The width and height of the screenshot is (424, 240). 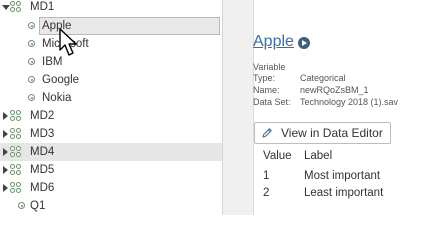 I want to click on variable-type-row: Type: Categorical, so click(x=299, y=78).